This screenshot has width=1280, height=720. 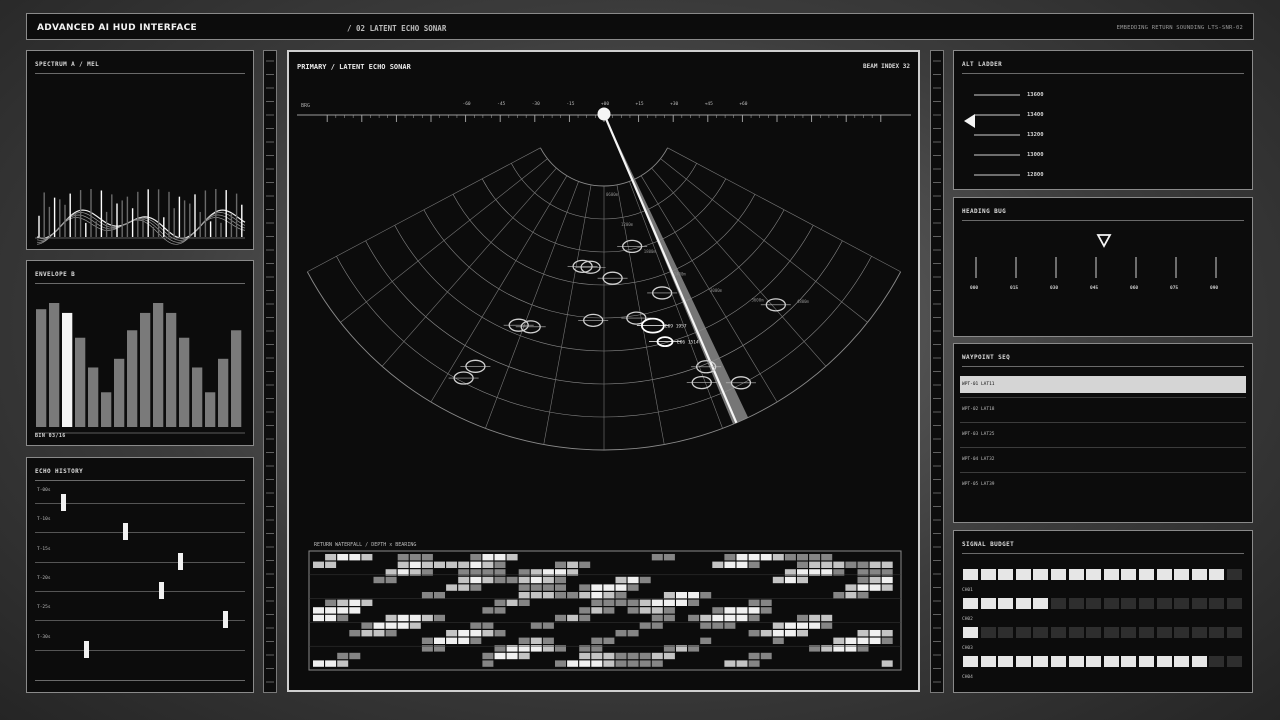 I want to click on echo-row-line, so click(x=140, y=562).